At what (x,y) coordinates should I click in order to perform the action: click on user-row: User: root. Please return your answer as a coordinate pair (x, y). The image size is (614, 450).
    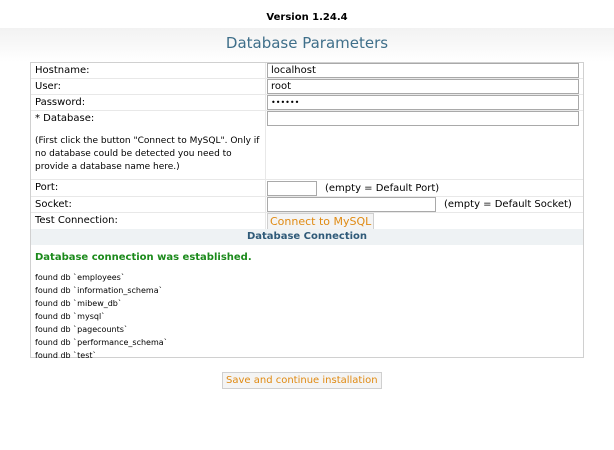
    Looking at the image, I should click on (307, 87).